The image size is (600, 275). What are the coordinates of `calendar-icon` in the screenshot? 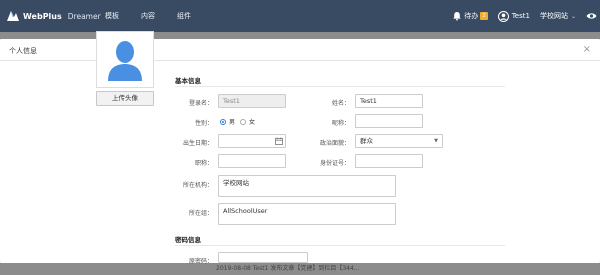 It's located at (279, 141).